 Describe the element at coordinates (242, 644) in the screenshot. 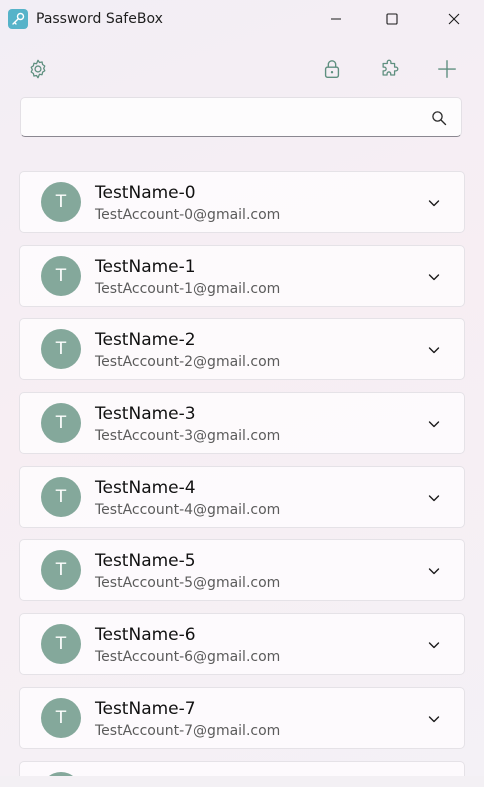

I see `list-item: T TestName-6 TestAccount-6@gmail.com` at that location.